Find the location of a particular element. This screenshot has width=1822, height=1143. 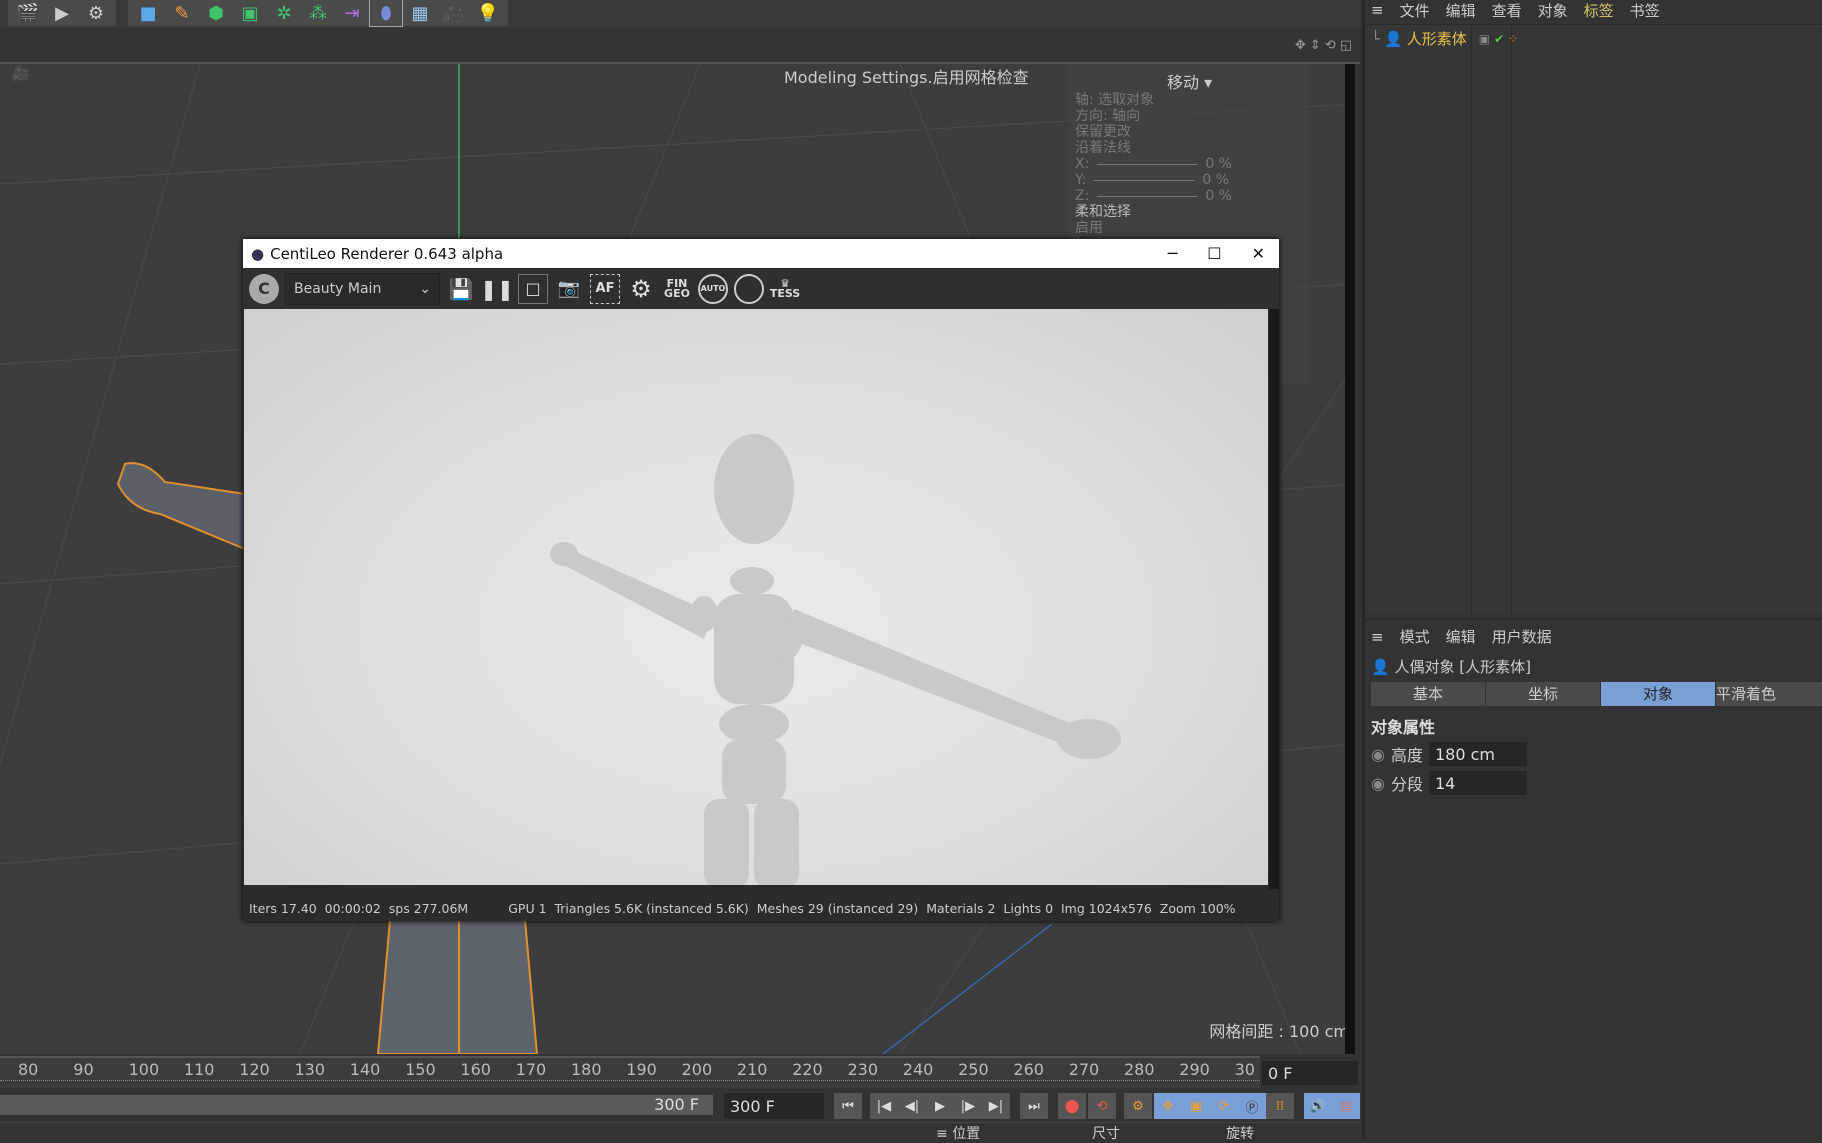

segments-field: 14 is located at coordinates (1477, 783).